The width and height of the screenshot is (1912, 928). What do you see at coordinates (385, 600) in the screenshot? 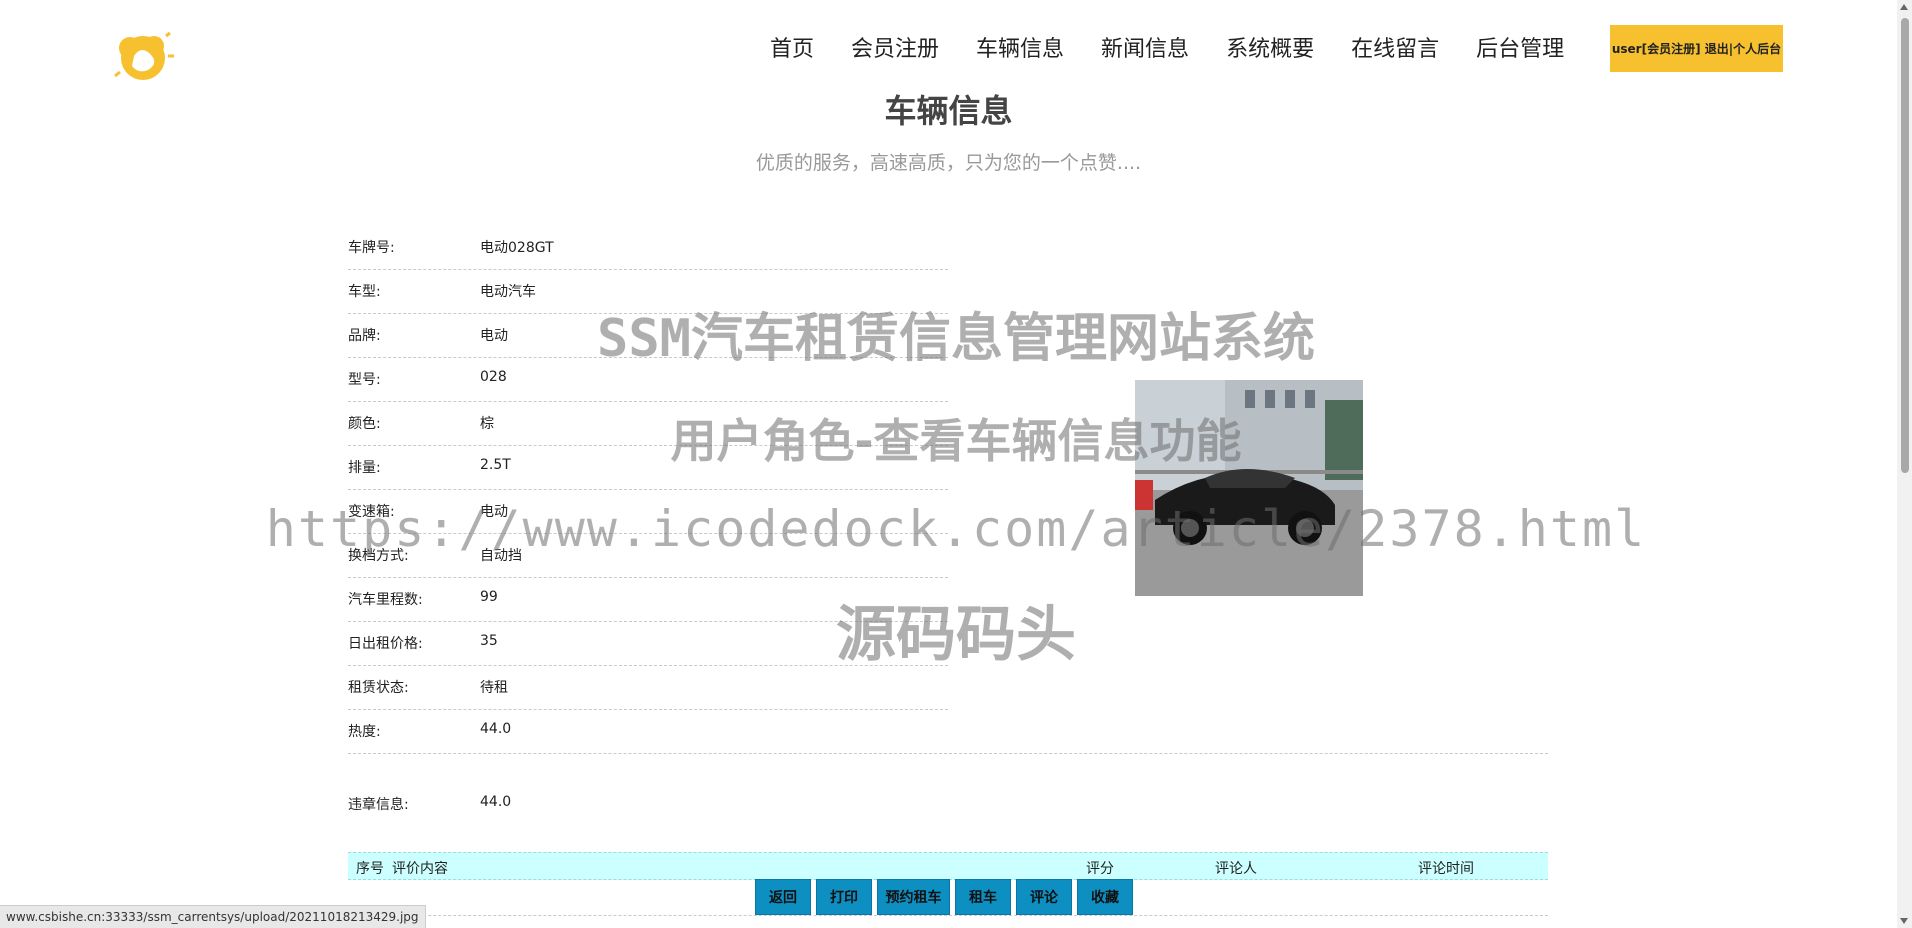
I see `detail-label: 汽车里程数:` at bounding box center [385, 600].